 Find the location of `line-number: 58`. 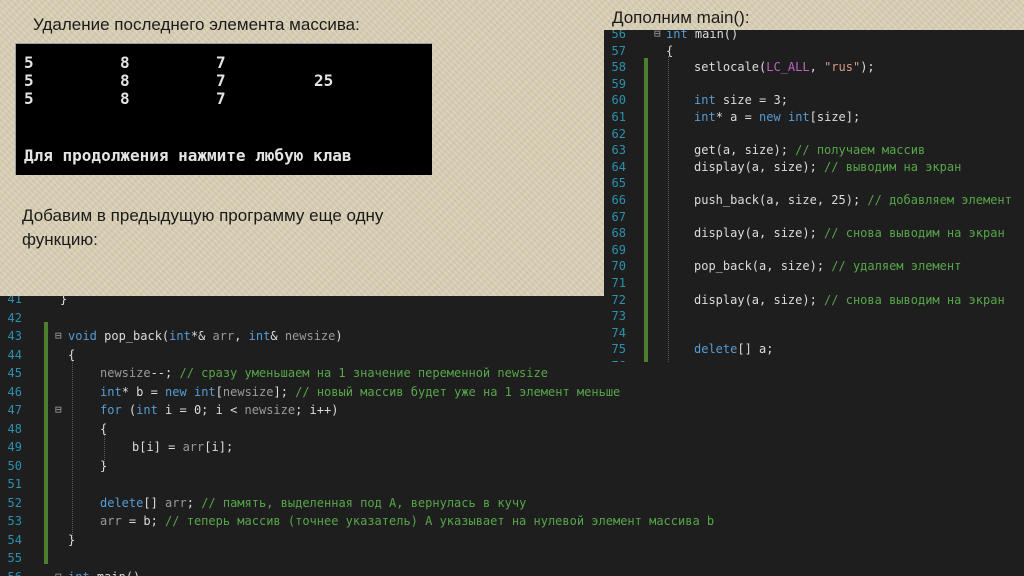

line-number: 58 is located at coordinates (618, 67).